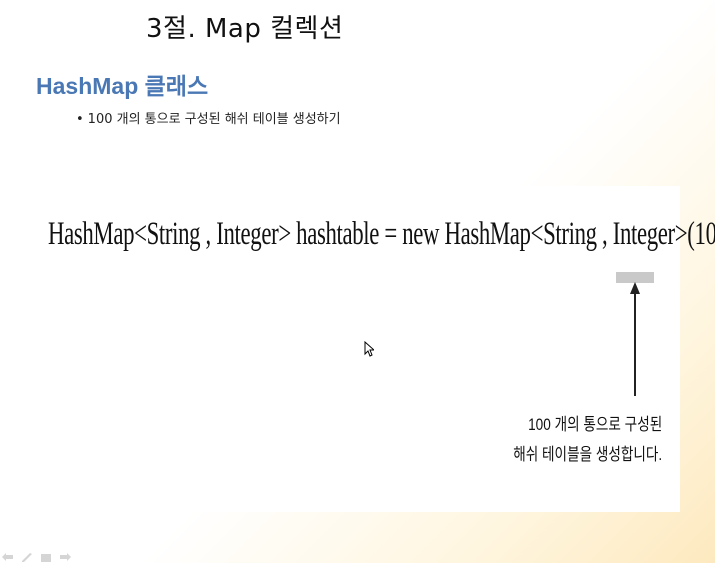  I want to click on section-heading: HashMap 클래스, so click(122, 86).